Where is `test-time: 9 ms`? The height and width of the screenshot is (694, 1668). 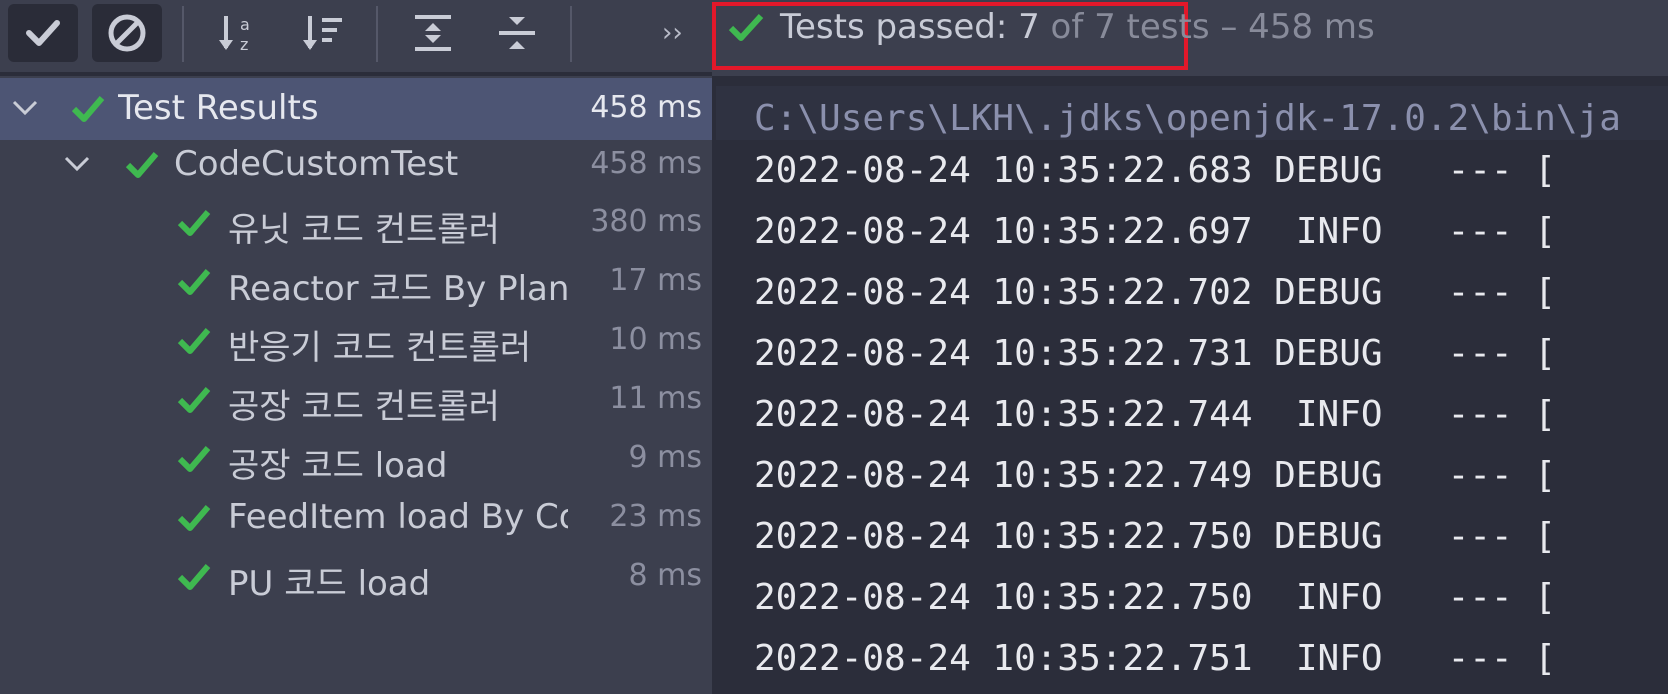 test-time: 9 ms is located at coordinates (665, 457).